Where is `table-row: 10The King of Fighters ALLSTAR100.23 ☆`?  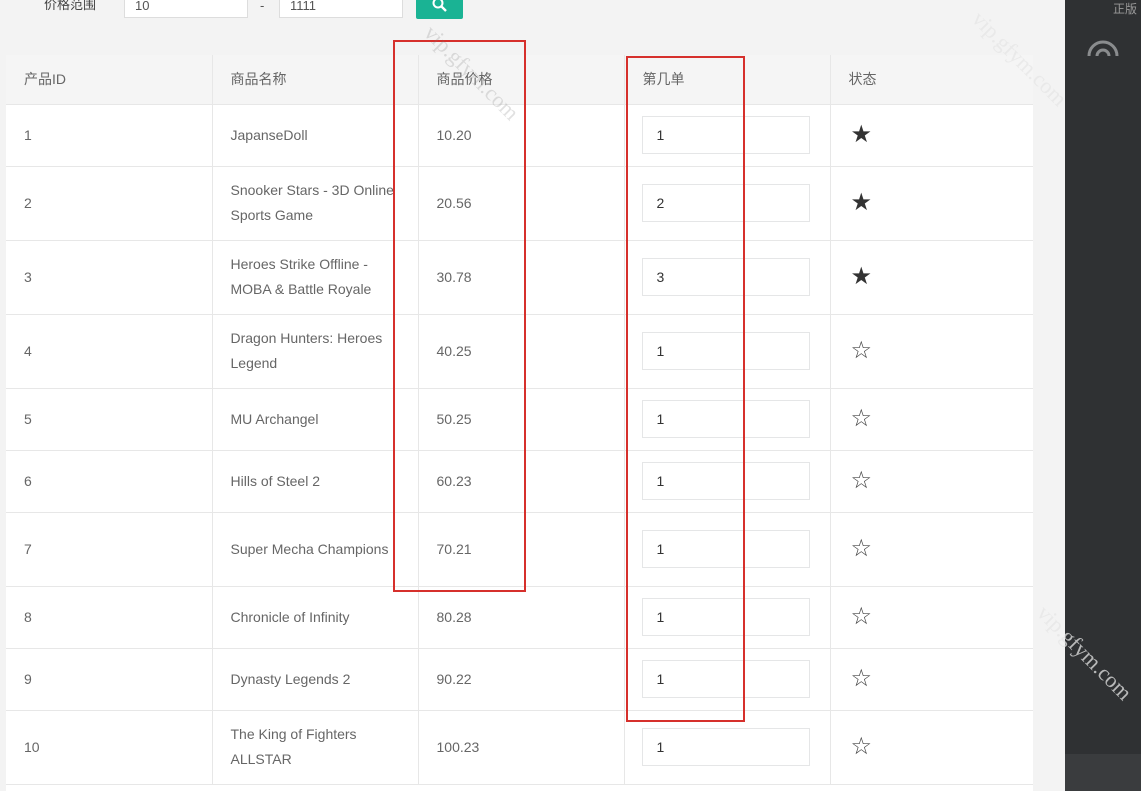
table-row: 10The King of Fighters ALLSTAR100.23 ☆ is located at coordinates (519, 747).